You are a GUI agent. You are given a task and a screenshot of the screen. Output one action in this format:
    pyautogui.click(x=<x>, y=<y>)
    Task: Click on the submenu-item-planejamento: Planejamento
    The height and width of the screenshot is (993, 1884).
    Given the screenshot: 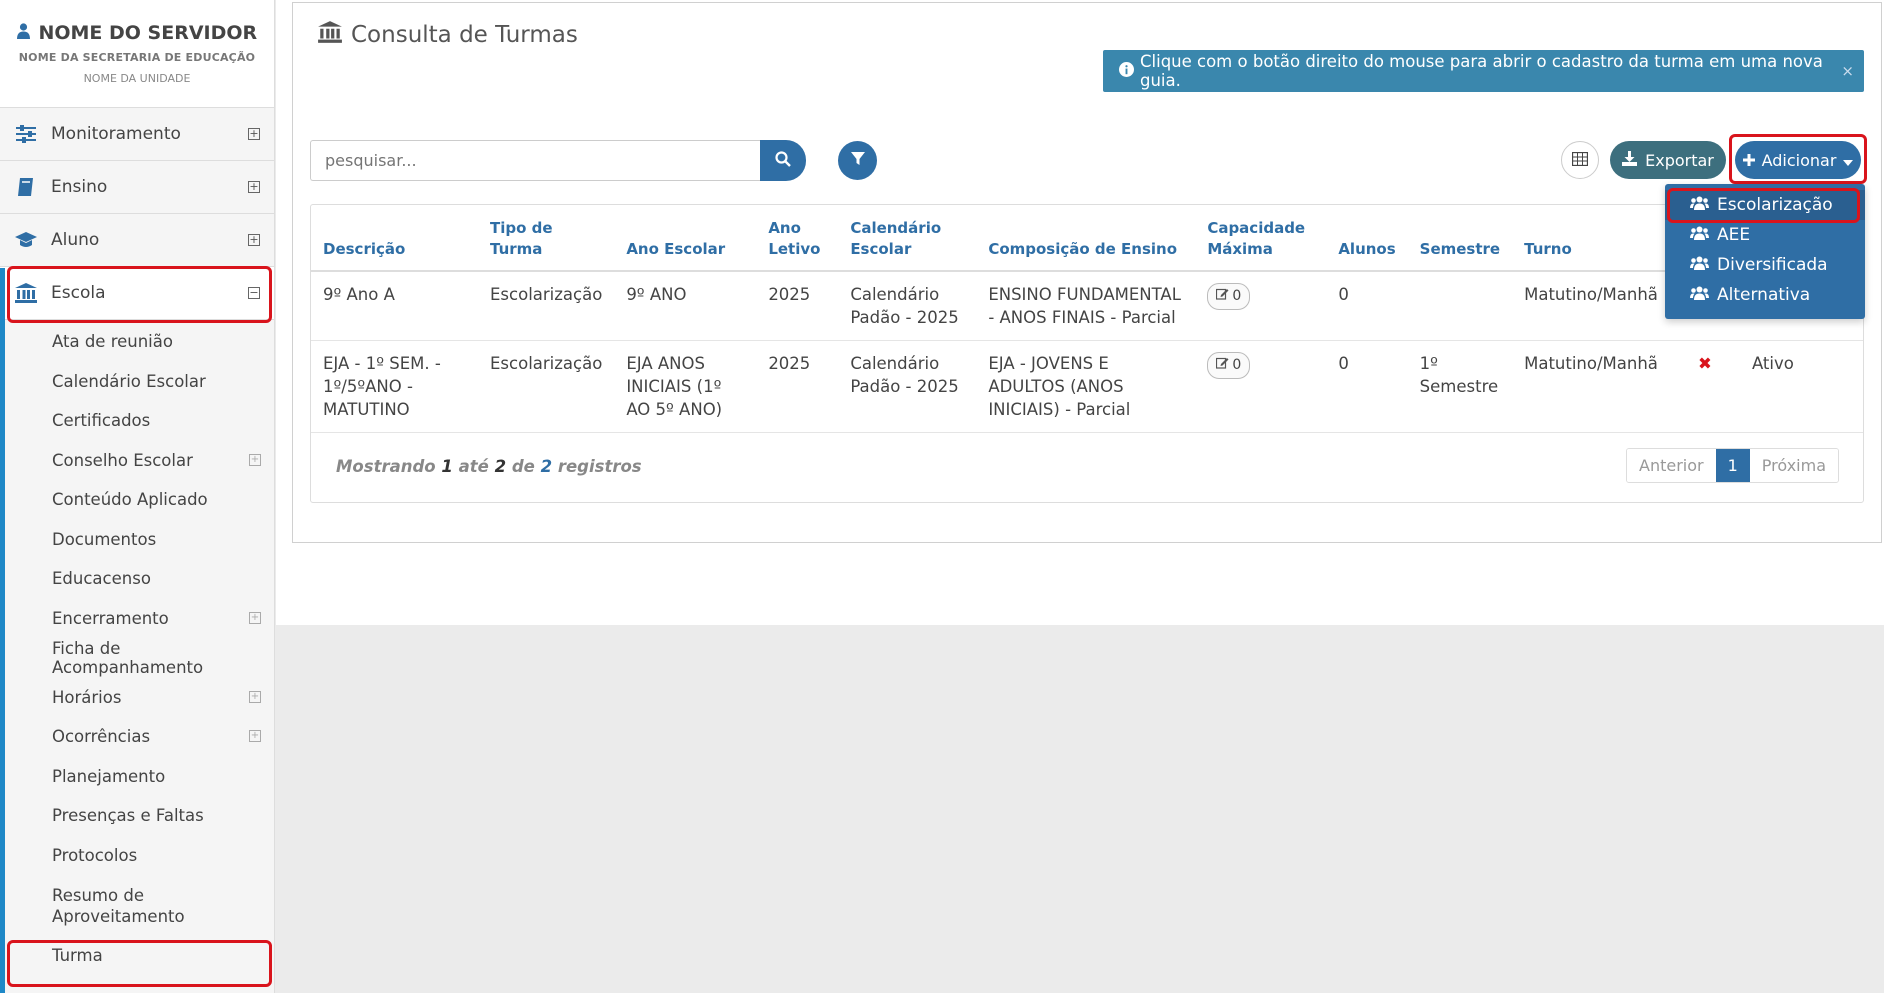 What is the action you would take?
    pyautogui.click(x=140, y=777)
    